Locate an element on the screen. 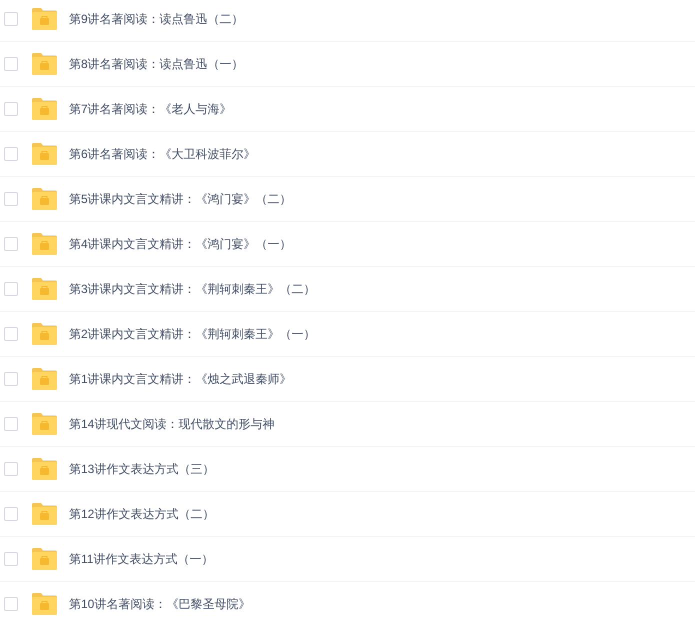 Image resolution: width=695 pixels, height=626 pixels. folder-name: 第13讲作文表达方式（三） is located at coordinates (141, 469).